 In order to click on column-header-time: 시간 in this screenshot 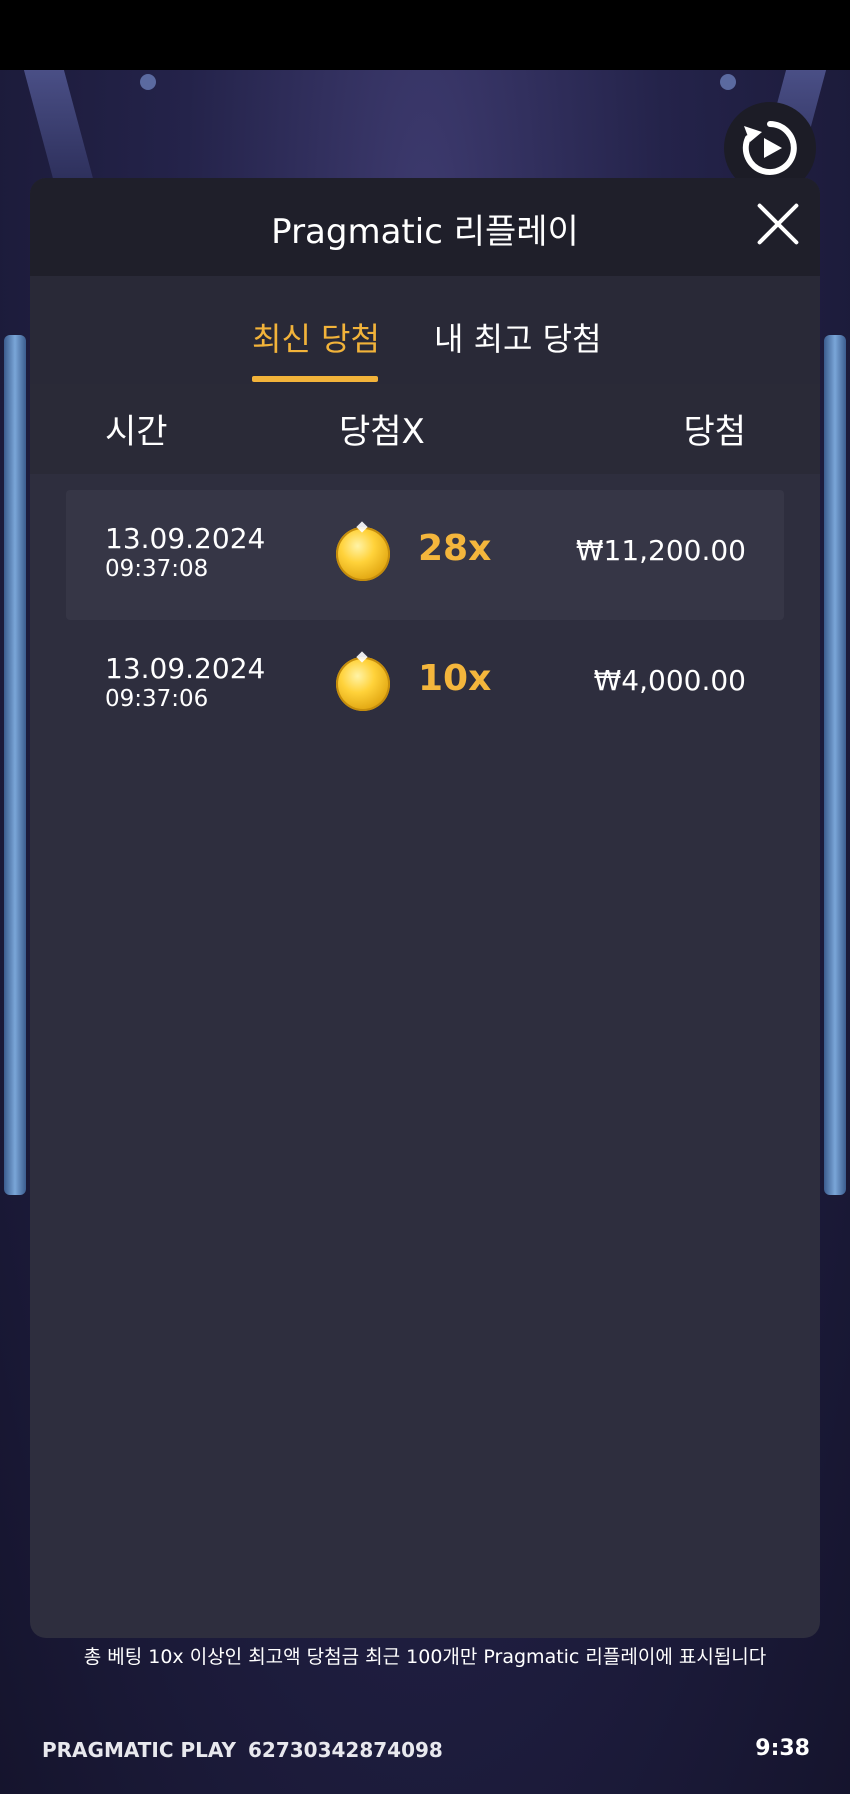, I will do `click(136, 432)`.